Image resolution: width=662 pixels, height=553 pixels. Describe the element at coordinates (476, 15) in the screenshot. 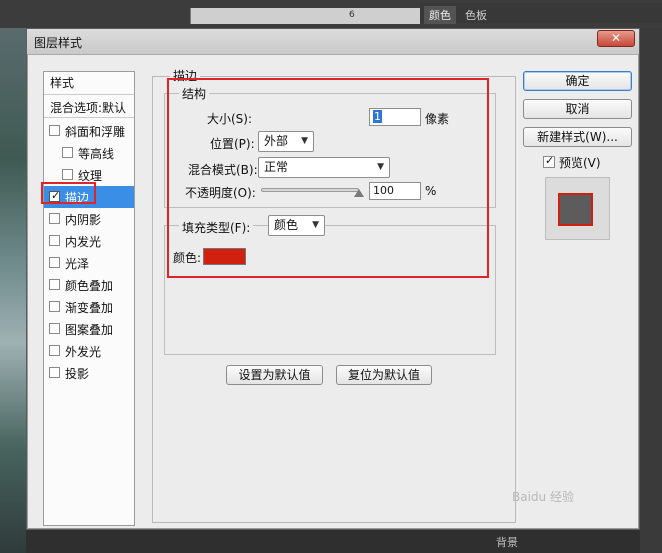

I see `tab-swatches: 色板` at that location.